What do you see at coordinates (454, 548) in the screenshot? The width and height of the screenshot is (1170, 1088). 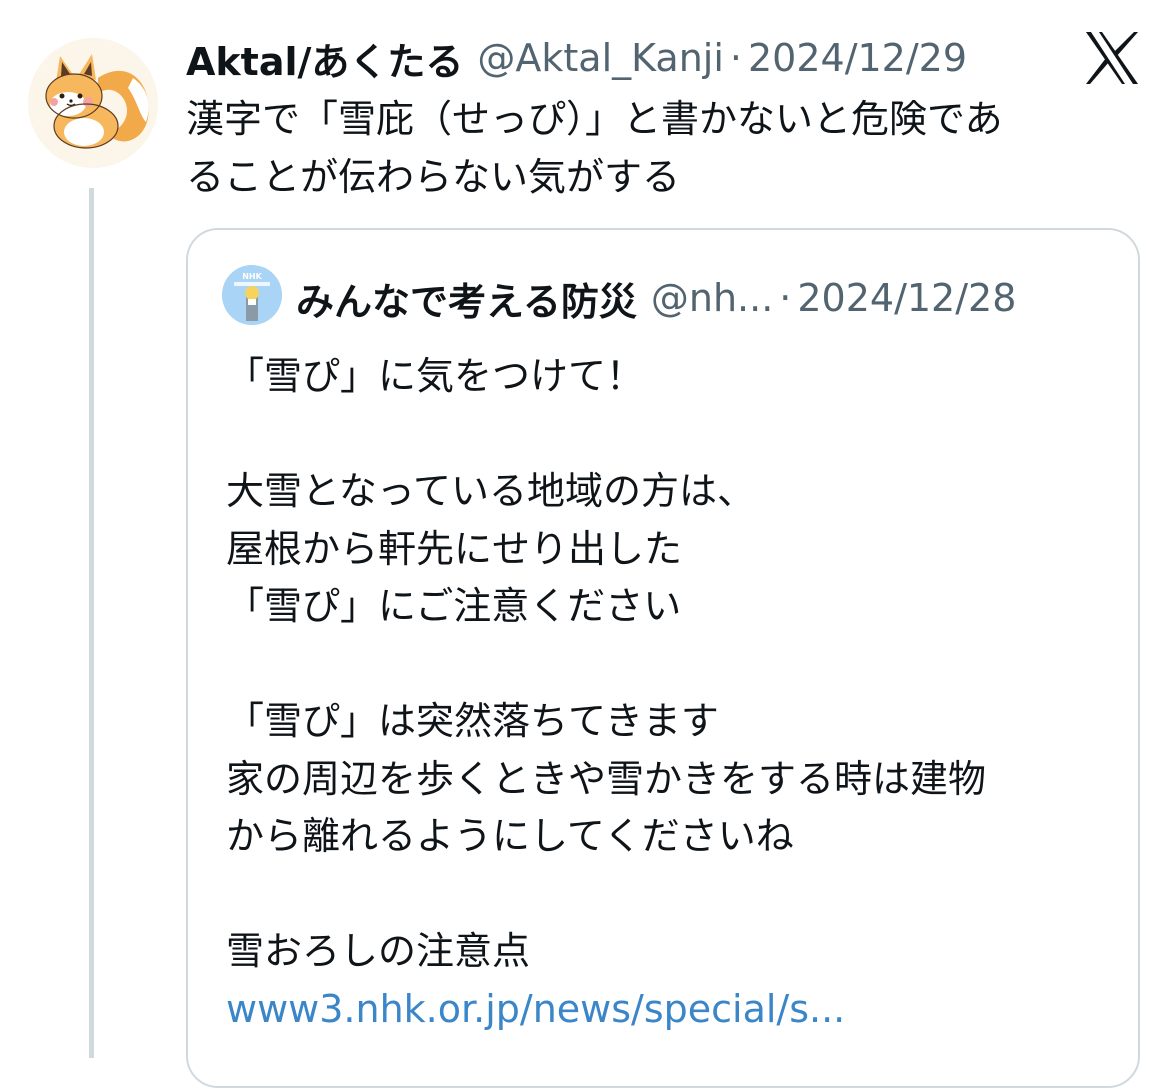 I see `quote-body-line: 屋根から軒先にせり出した` at bounding box center [454, 548].